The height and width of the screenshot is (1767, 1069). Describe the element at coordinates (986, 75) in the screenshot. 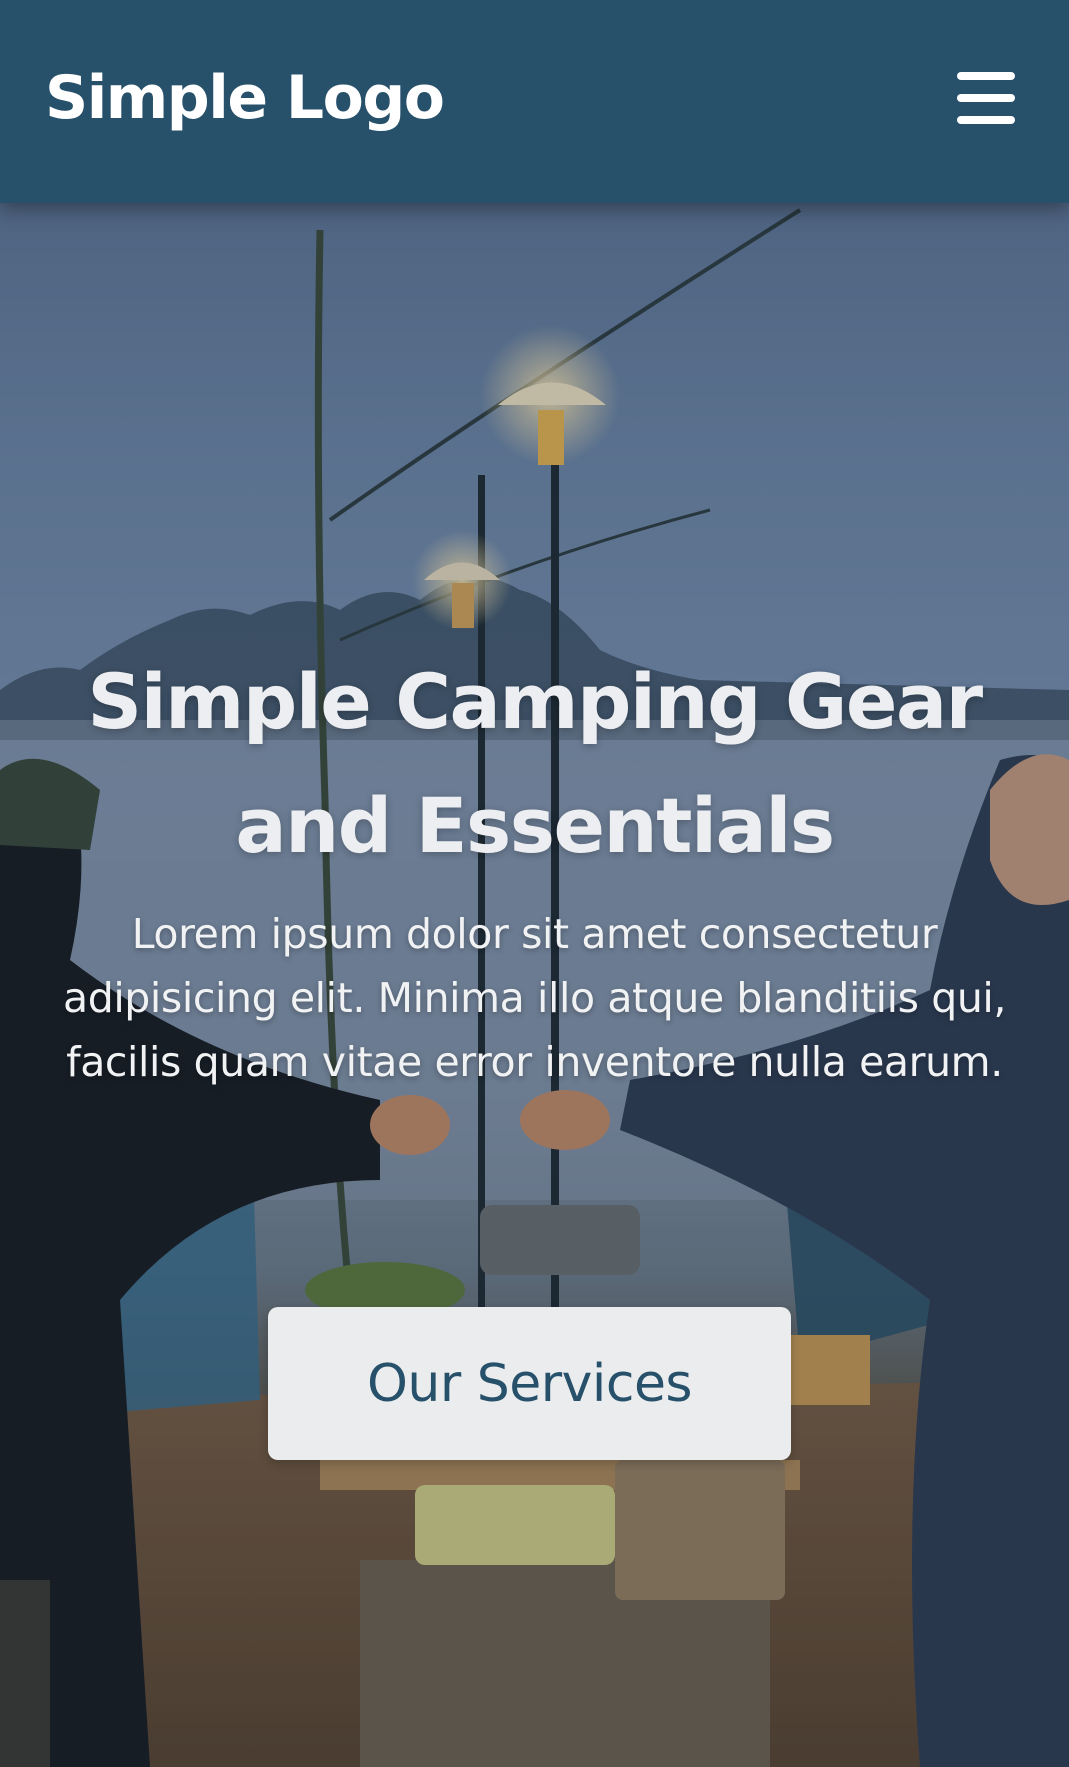

I see `hamburger-menu-icon` at that location.